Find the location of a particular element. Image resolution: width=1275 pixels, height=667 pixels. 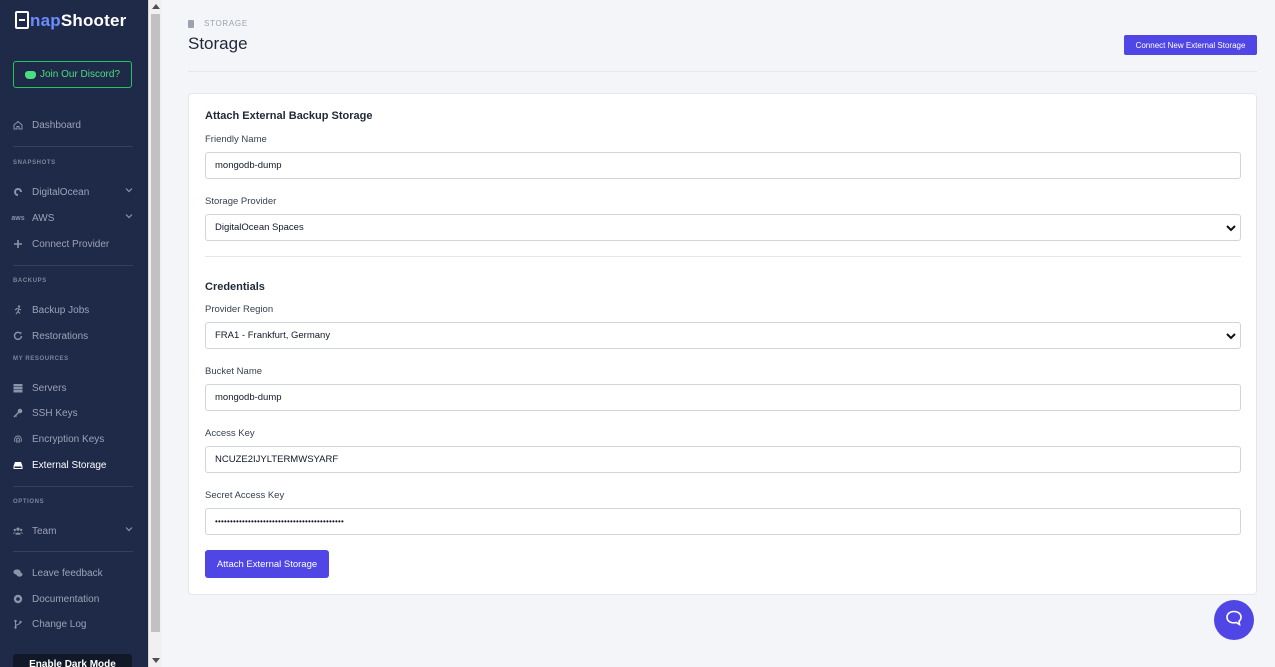

sidebar-item-documentation: Documentation is located at coordinates (73, 599).